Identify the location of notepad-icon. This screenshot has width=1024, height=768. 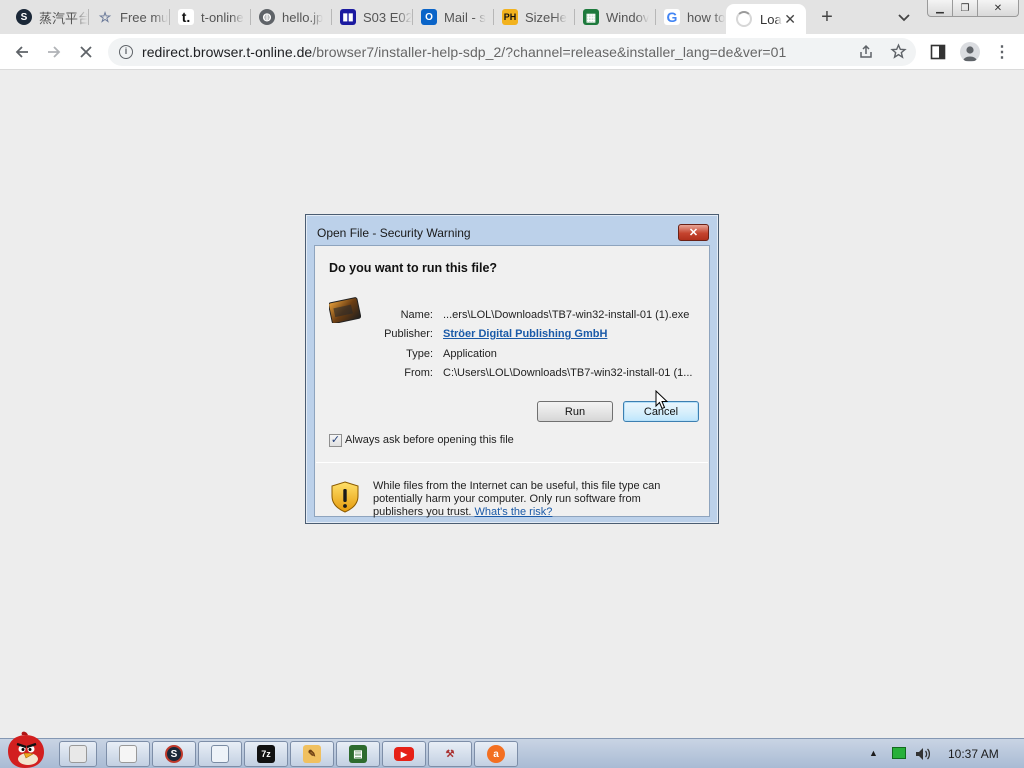
(128, 754).